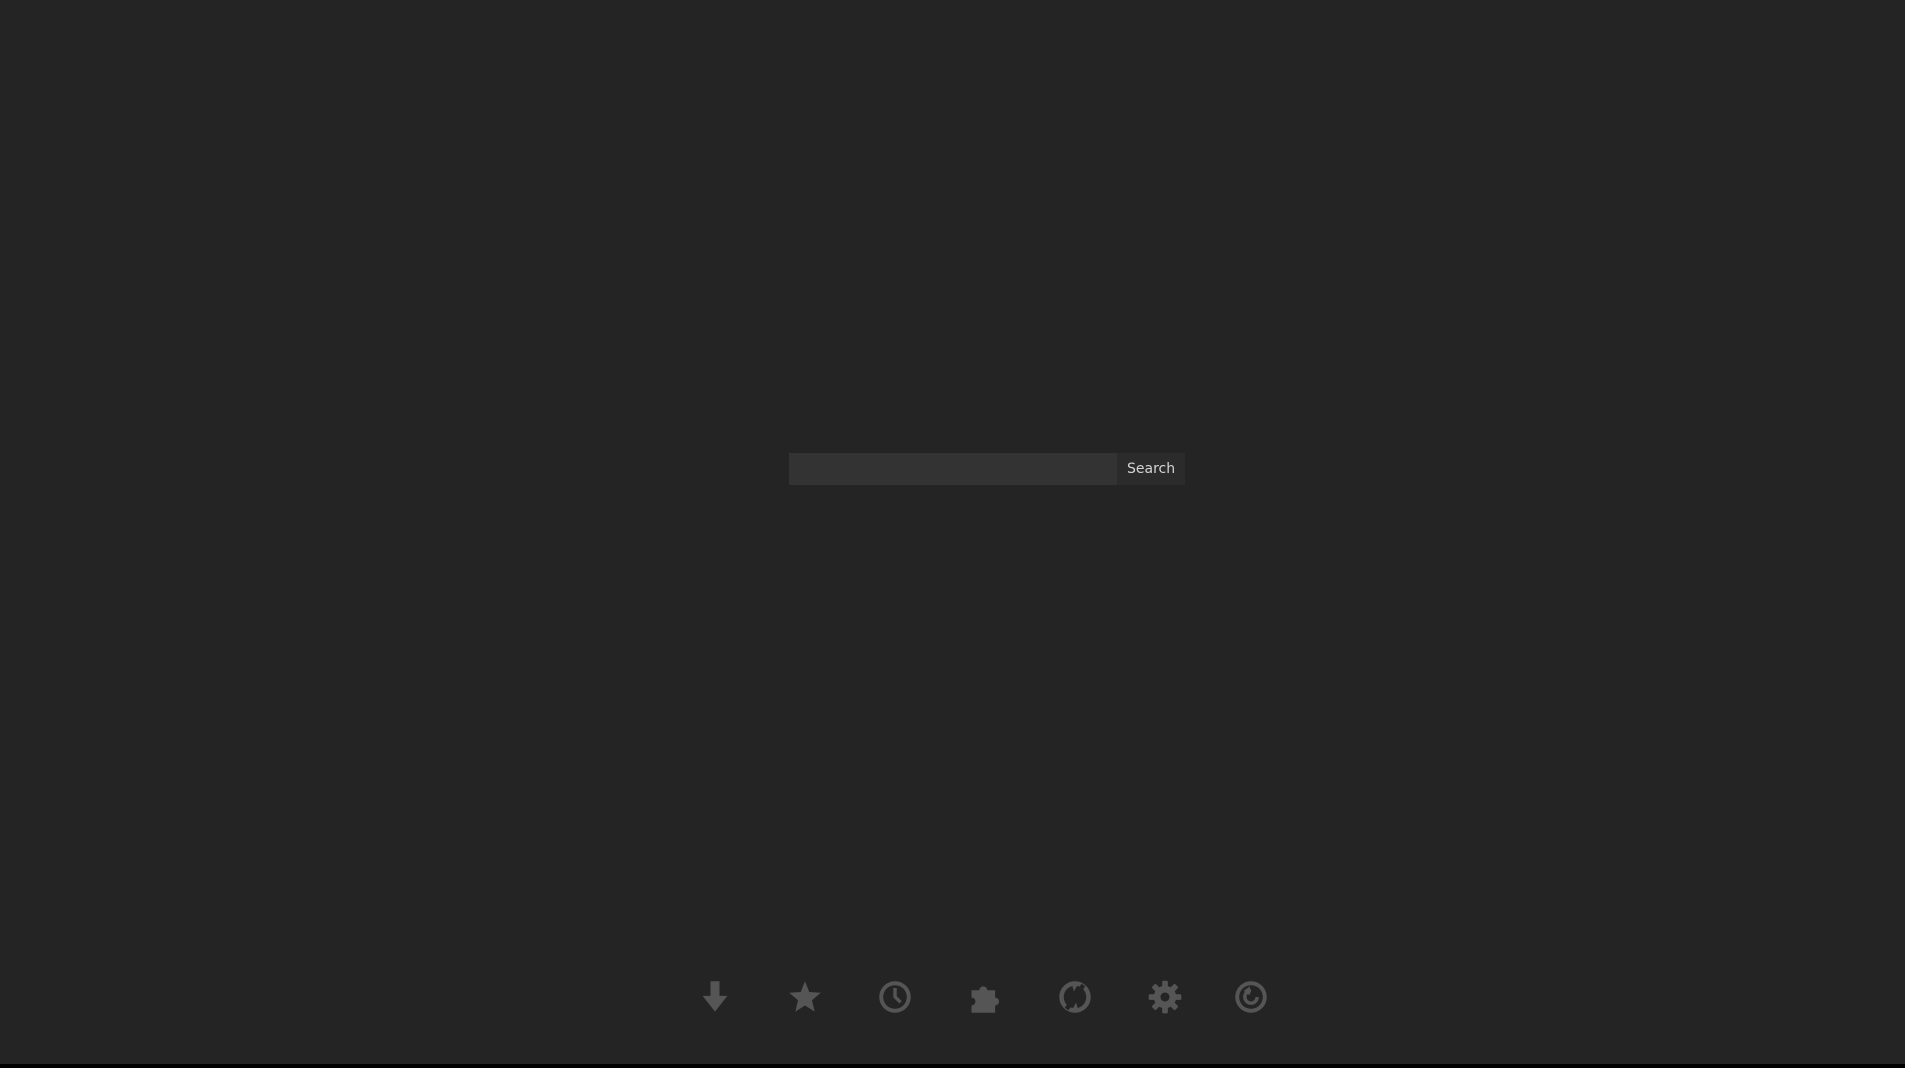  I want to click on sync-button, so click(1075, 997).